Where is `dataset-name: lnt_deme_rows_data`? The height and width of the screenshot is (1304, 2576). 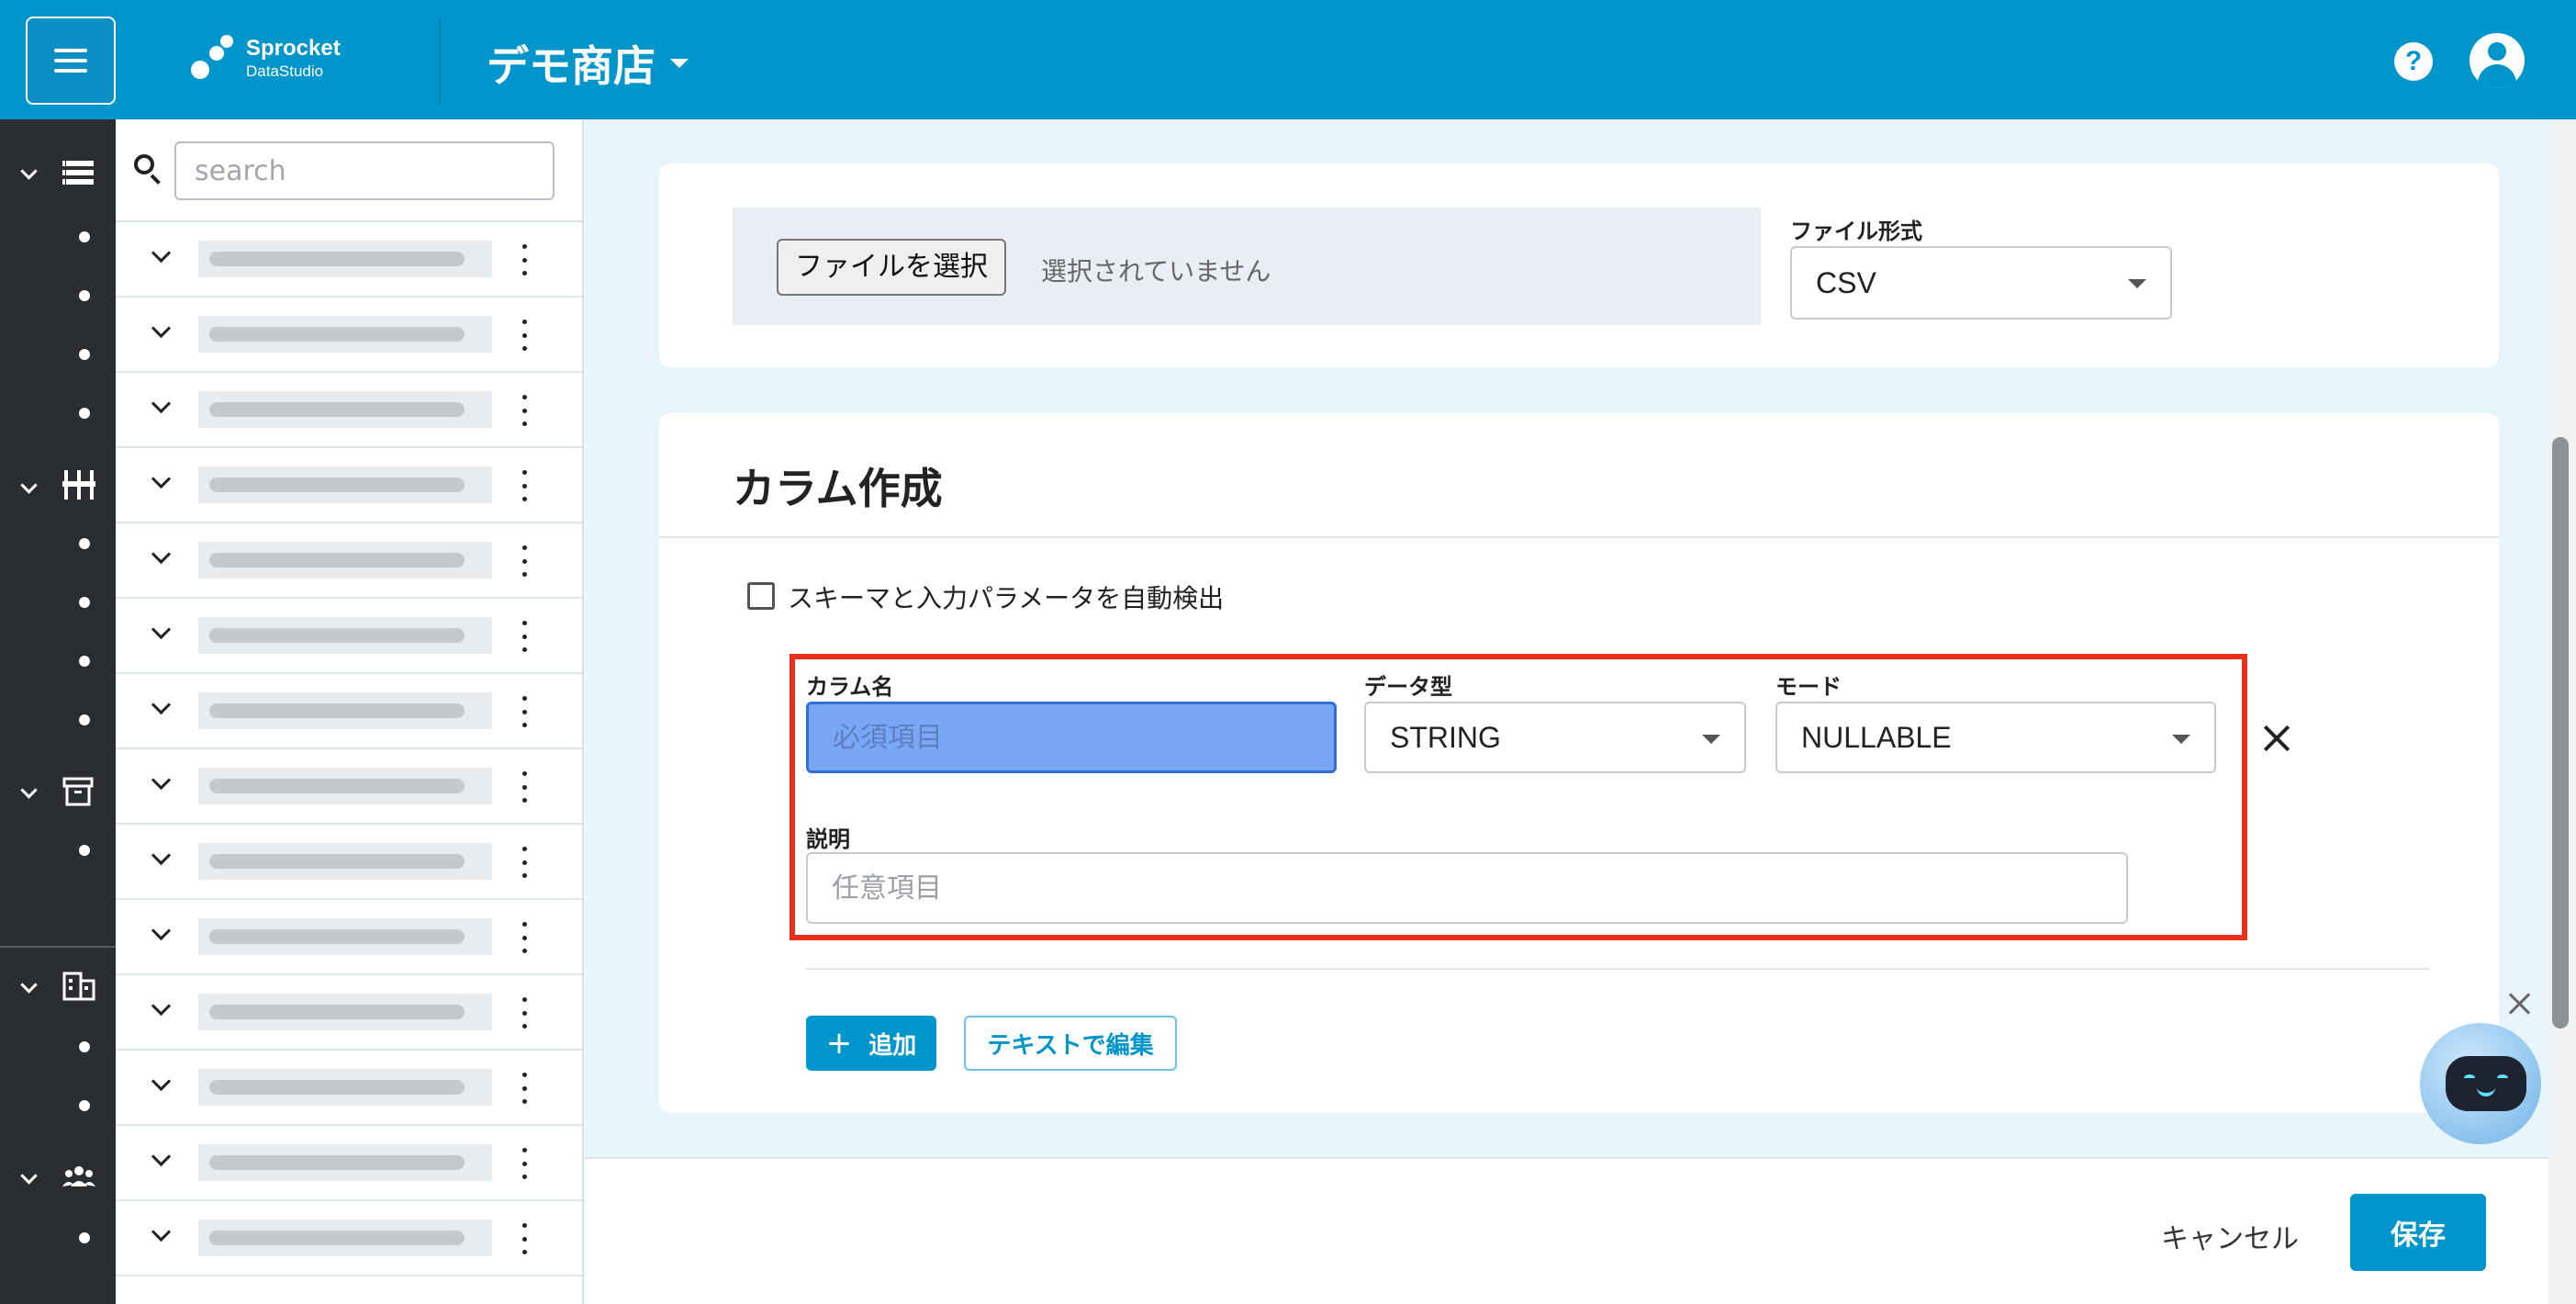
dataset-name: lnt_deme_rows_data is located at coordinates (345, 409).